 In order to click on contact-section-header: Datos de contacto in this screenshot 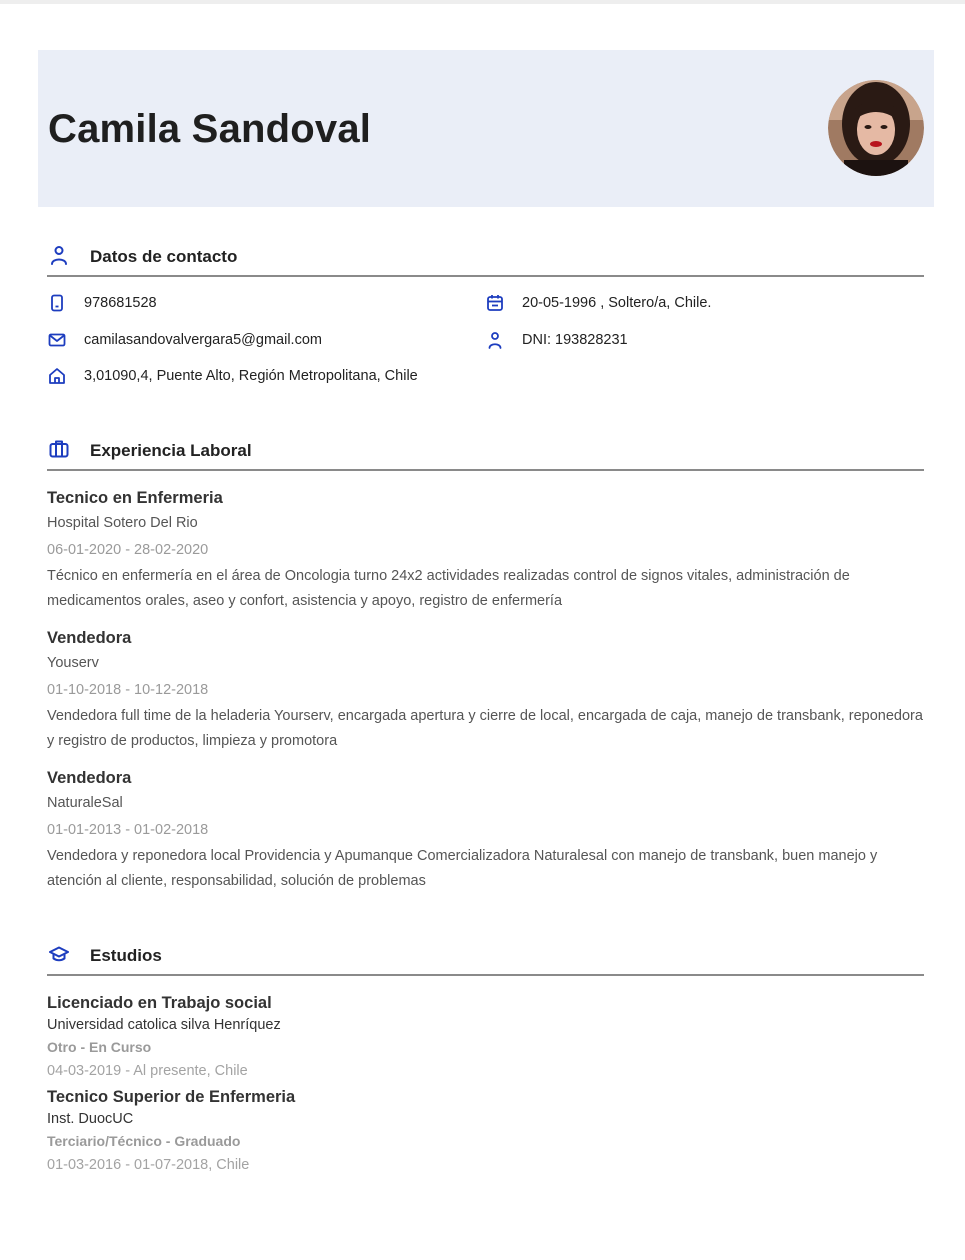, I will do `click(485, 265)`.